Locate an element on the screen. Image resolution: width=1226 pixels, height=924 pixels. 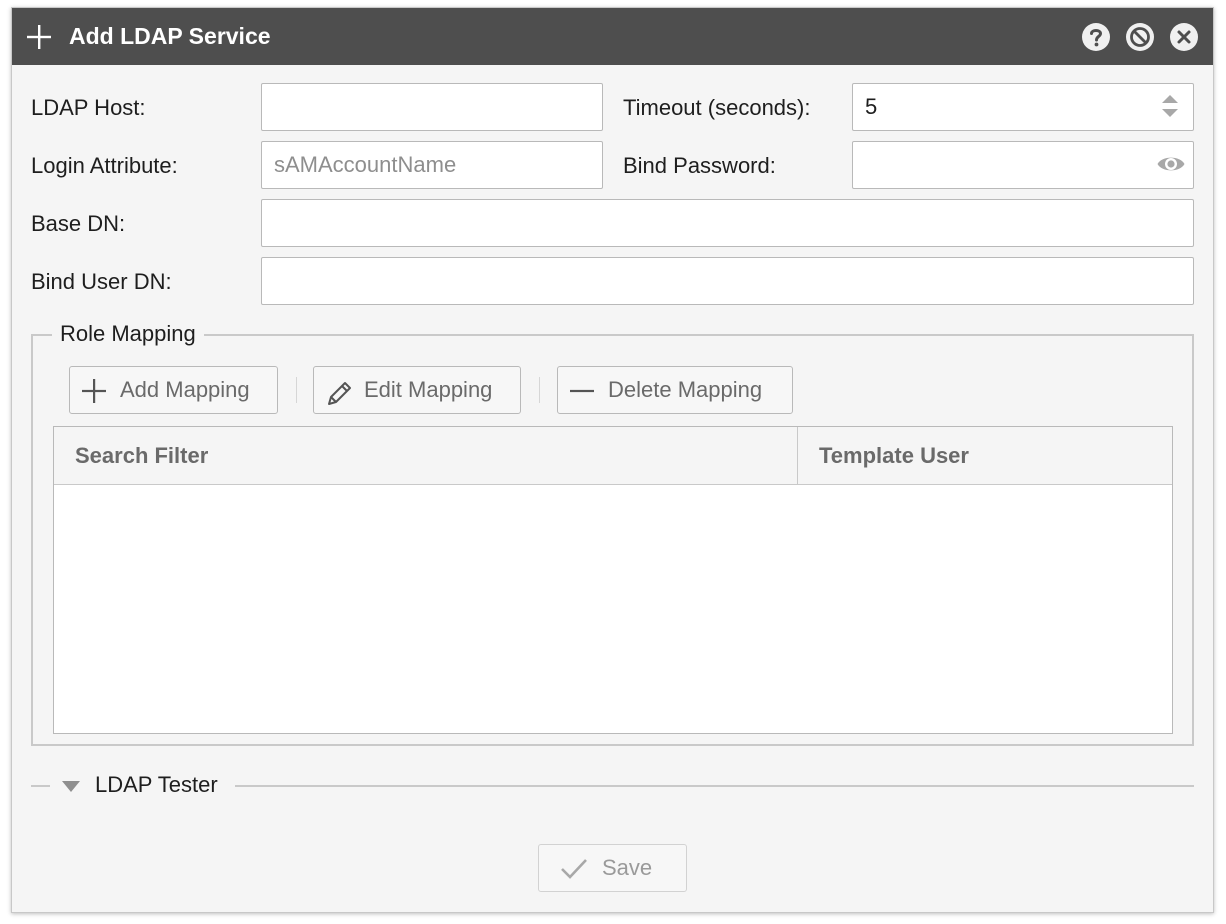
save-button: Save is located at coordinates (612, 868).